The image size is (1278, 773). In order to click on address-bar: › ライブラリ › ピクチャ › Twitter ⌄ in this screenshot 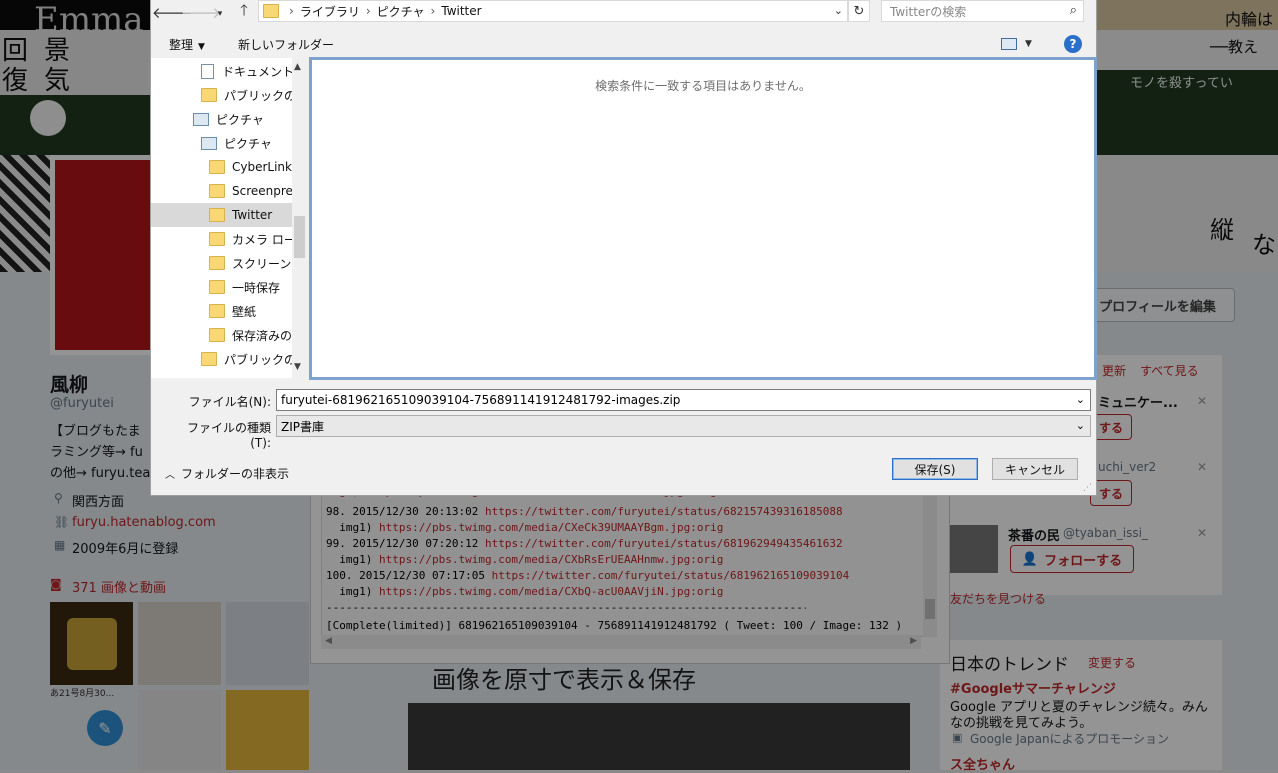, I will do `click(553, 11)`.